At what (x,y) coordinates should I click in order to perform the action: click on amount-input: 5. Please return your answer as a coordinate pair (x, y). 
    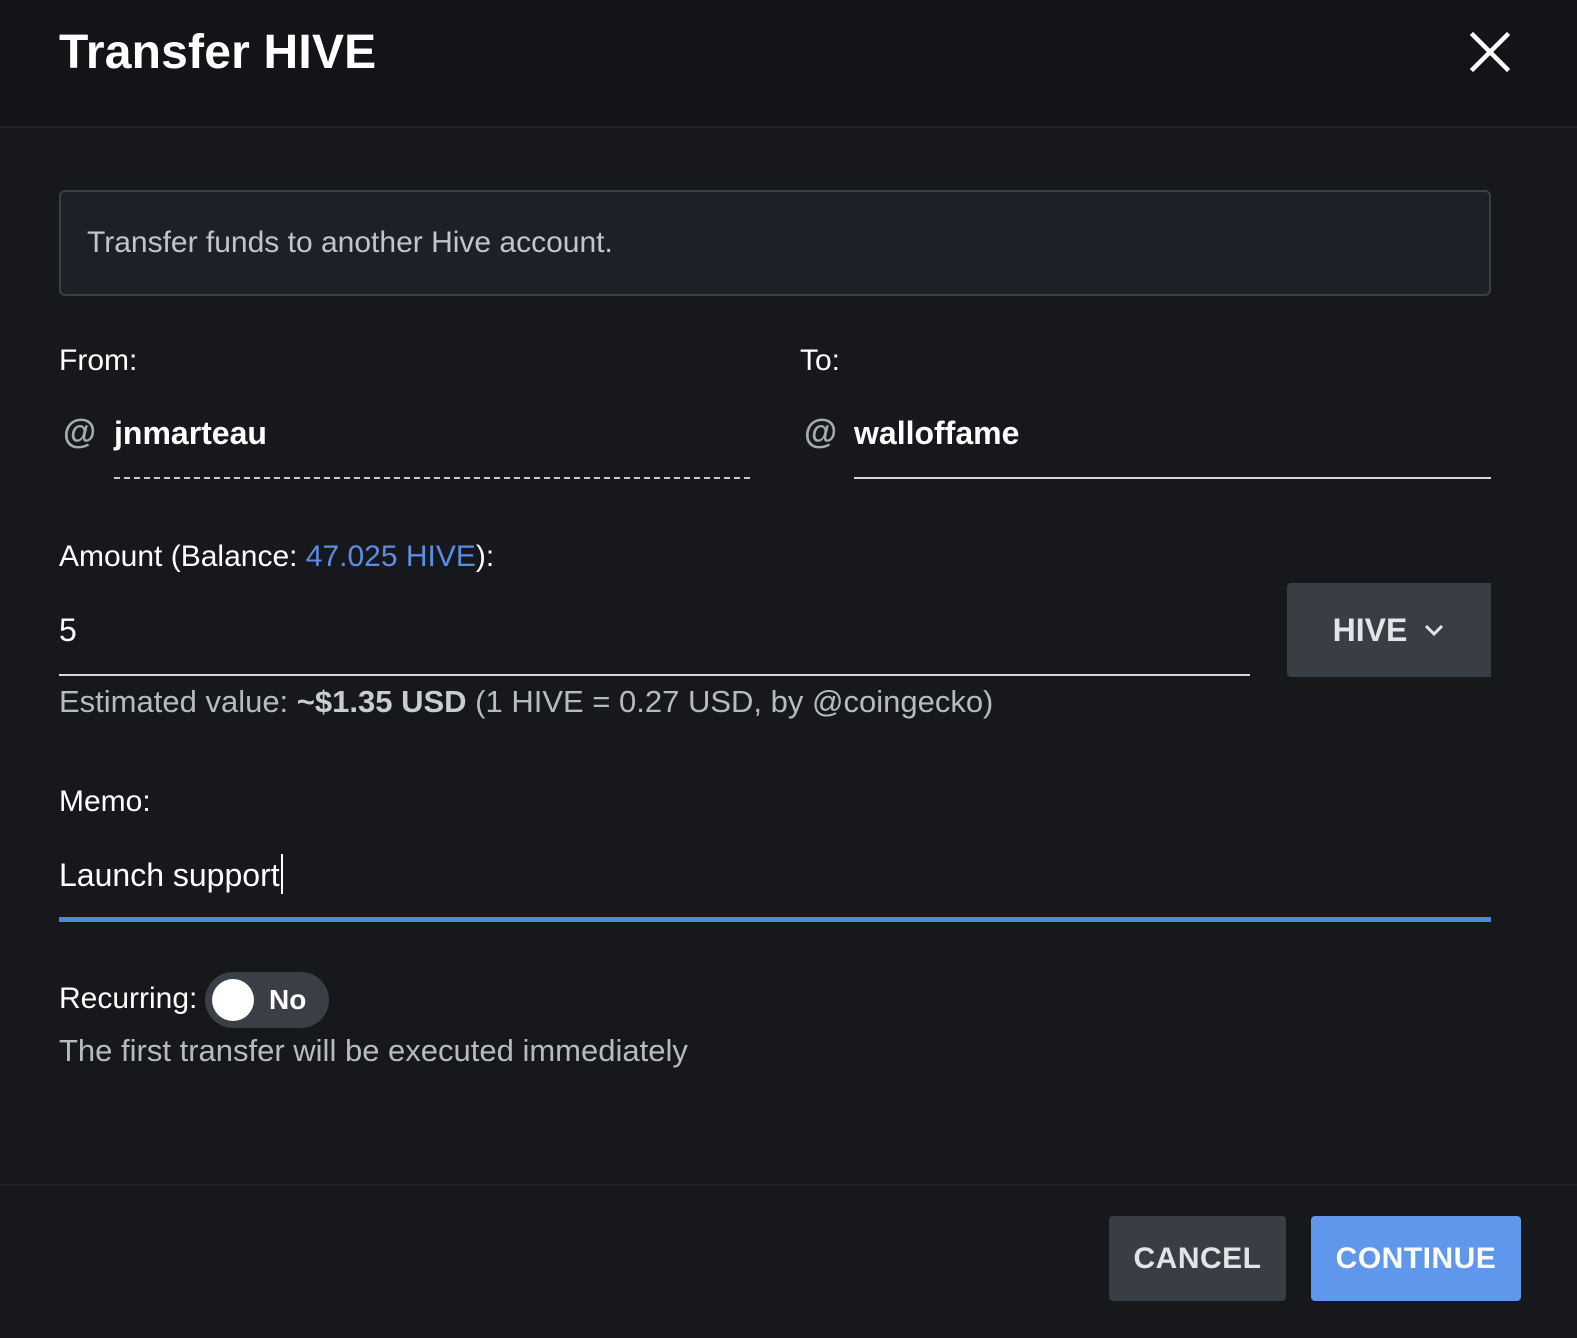
    Looking at the image, I should click on (68, 630).